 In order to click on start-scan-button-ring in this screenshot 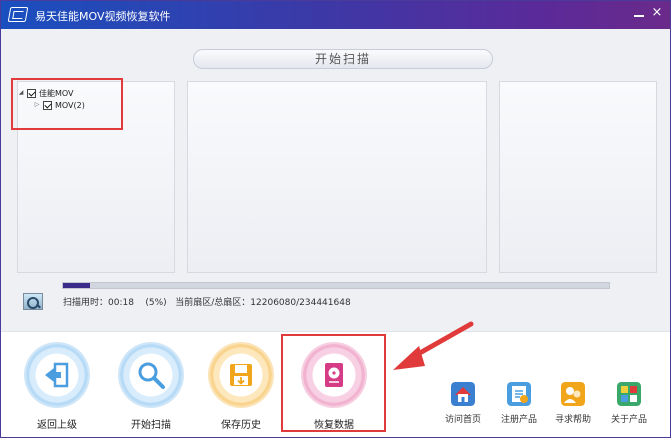, I will do `click(151, 375)`.